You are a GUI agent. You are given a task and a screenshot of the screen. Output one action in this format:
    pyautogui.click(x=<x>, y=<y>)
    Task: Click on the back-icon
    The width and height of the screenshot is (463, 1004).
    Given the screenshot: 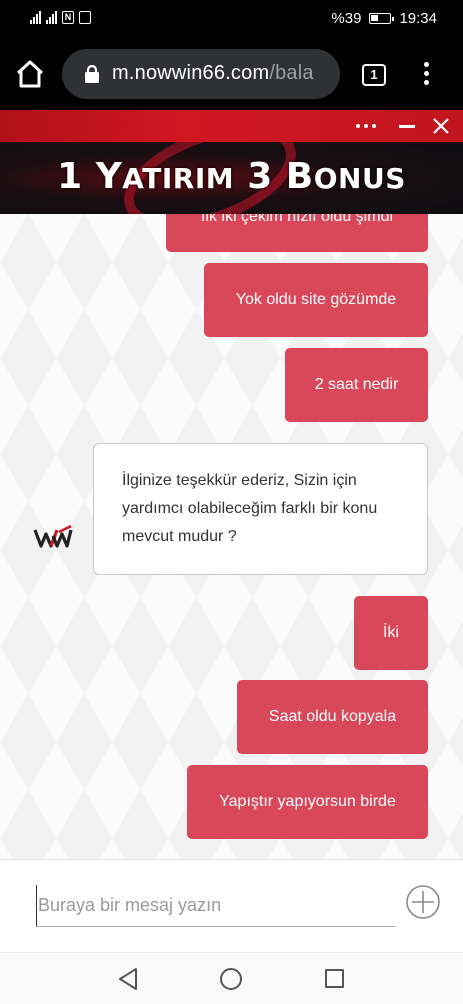 What is the action you would take?
    pyautogui.click(x=128, y=979)
    